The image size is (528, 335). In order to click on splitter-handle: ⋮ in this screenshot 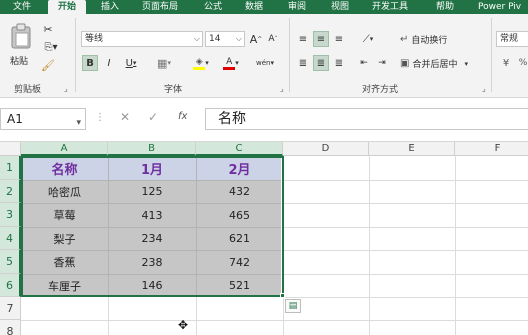, I will do `click(100, 117)`.